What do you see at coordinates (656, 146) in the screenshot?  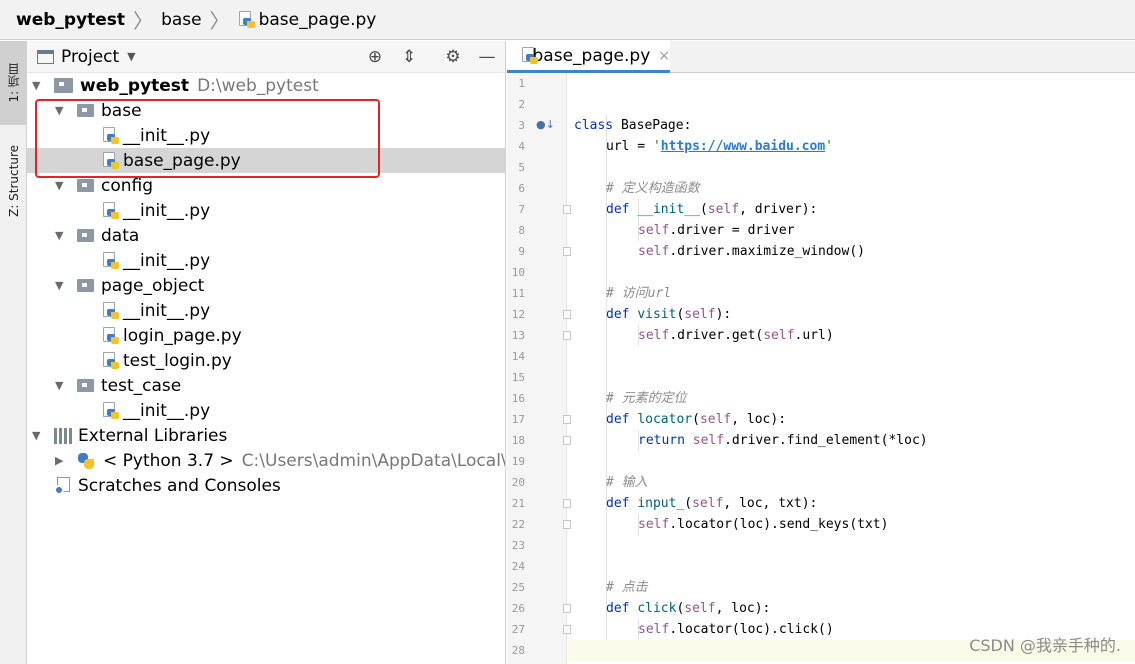 I see `code-token: '` at bounding box center [656, 146].